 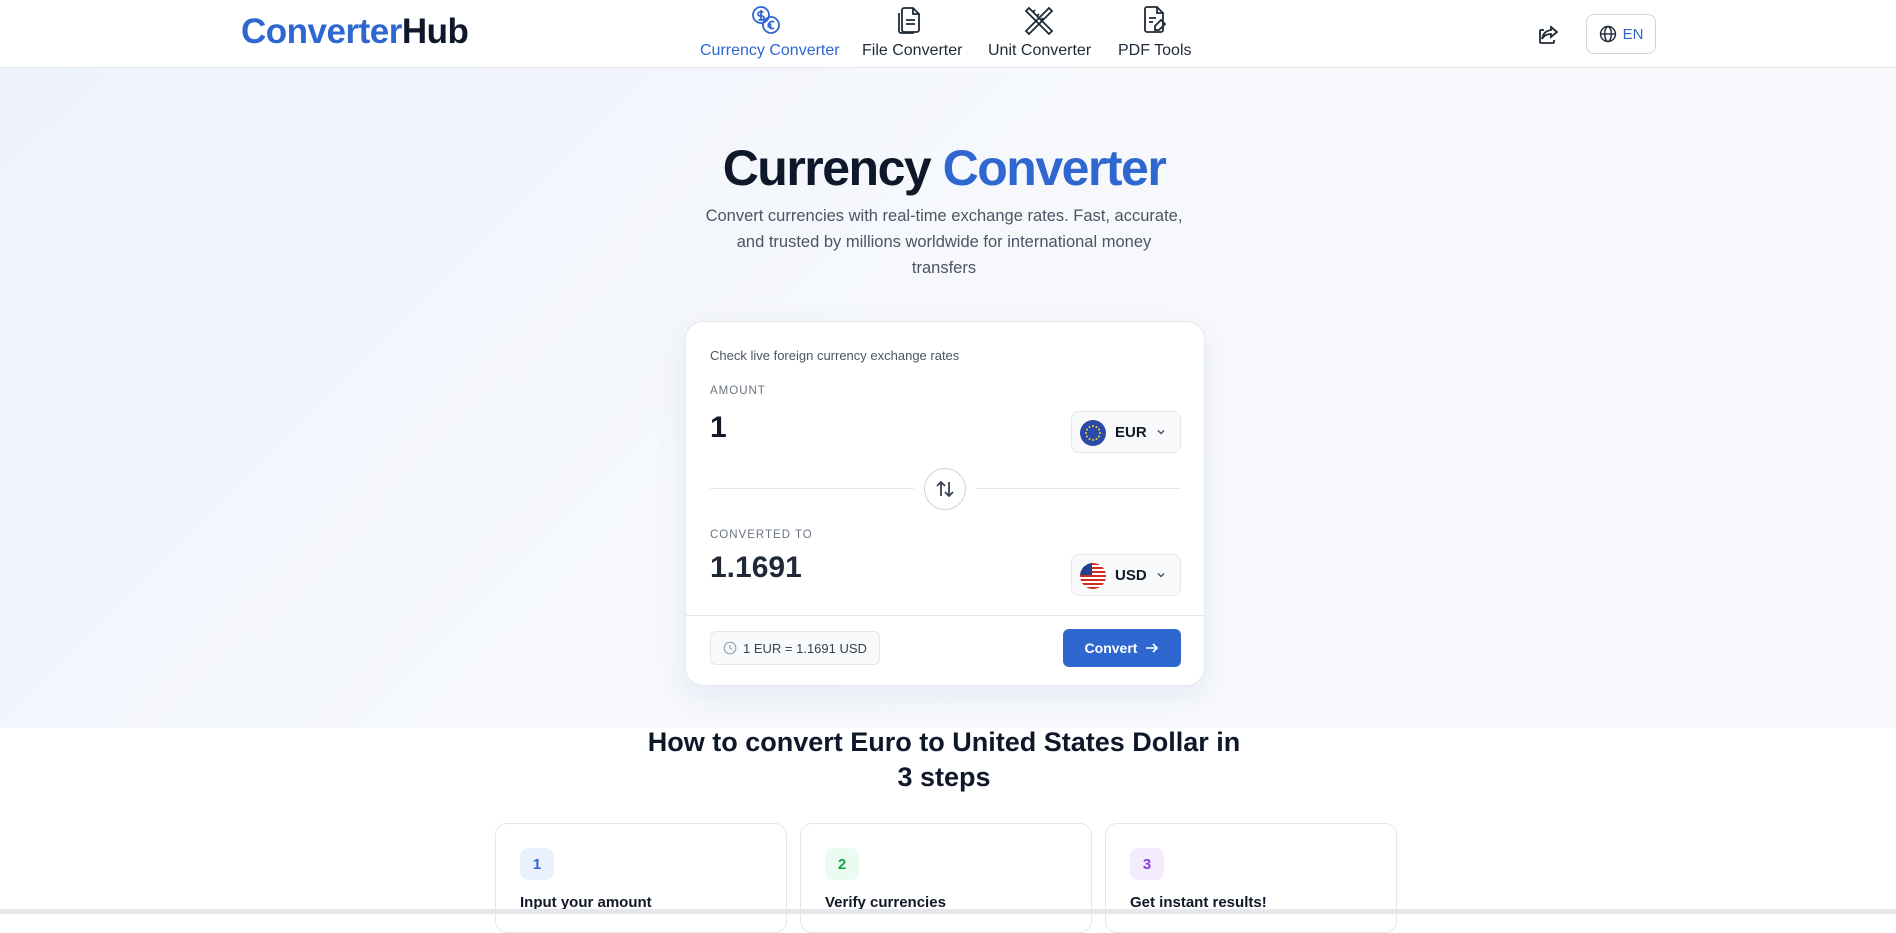 I want to click on eu-flag-icon, so click(x=1093, y=433).